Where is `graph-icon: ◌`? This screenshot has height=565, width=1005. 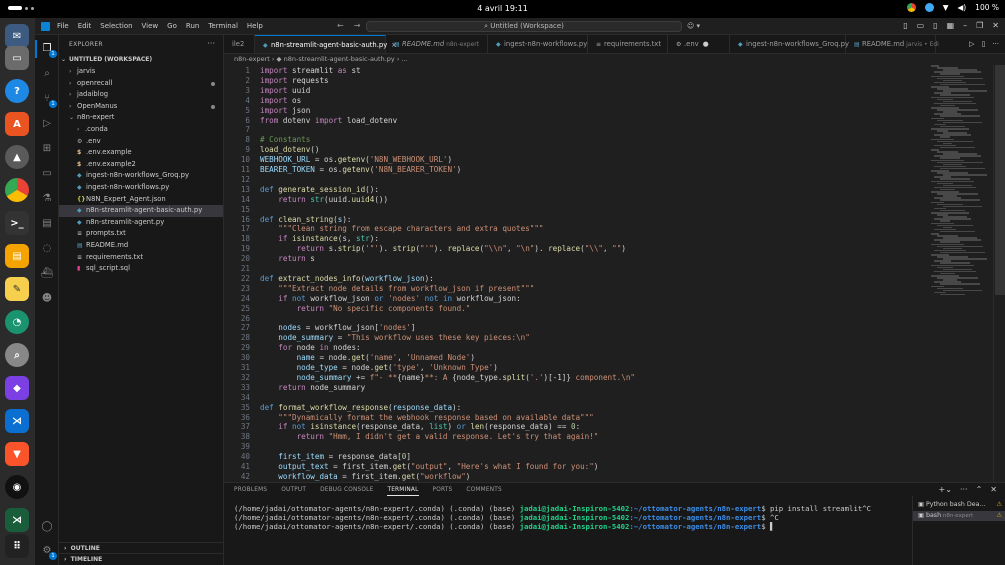
graph-icon: ◌ is located at coordinates (47, 249).